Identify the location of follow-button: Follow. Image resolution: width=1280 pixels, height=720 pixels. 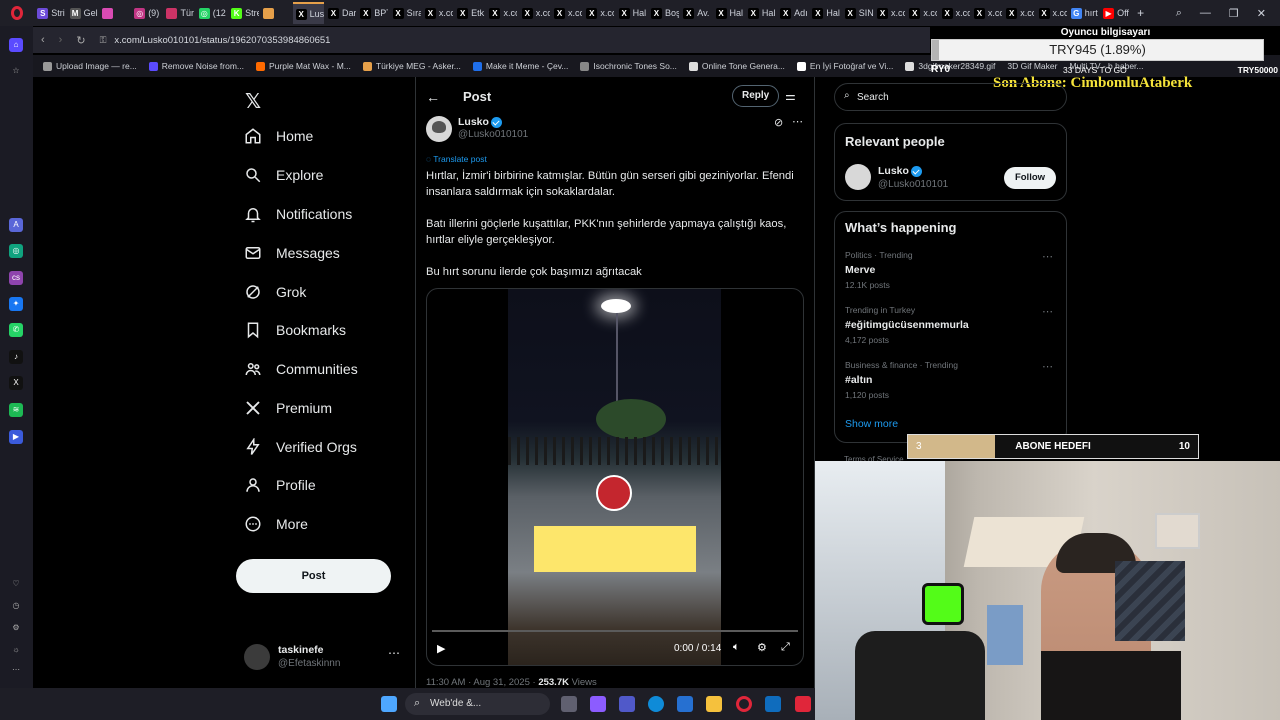
(1030, 178).